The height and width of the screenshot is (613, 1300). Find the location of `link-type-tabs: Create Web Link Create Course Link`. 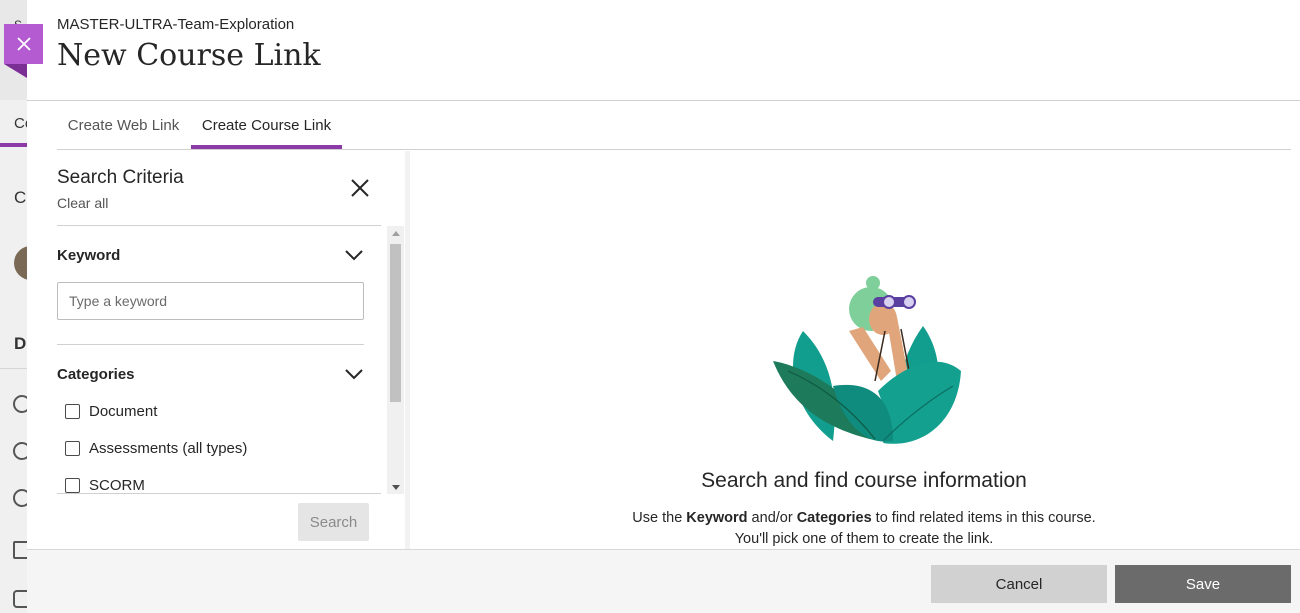

link-type-tabs: Create Web Link Create Course Link is located at coordinates (674, 125).